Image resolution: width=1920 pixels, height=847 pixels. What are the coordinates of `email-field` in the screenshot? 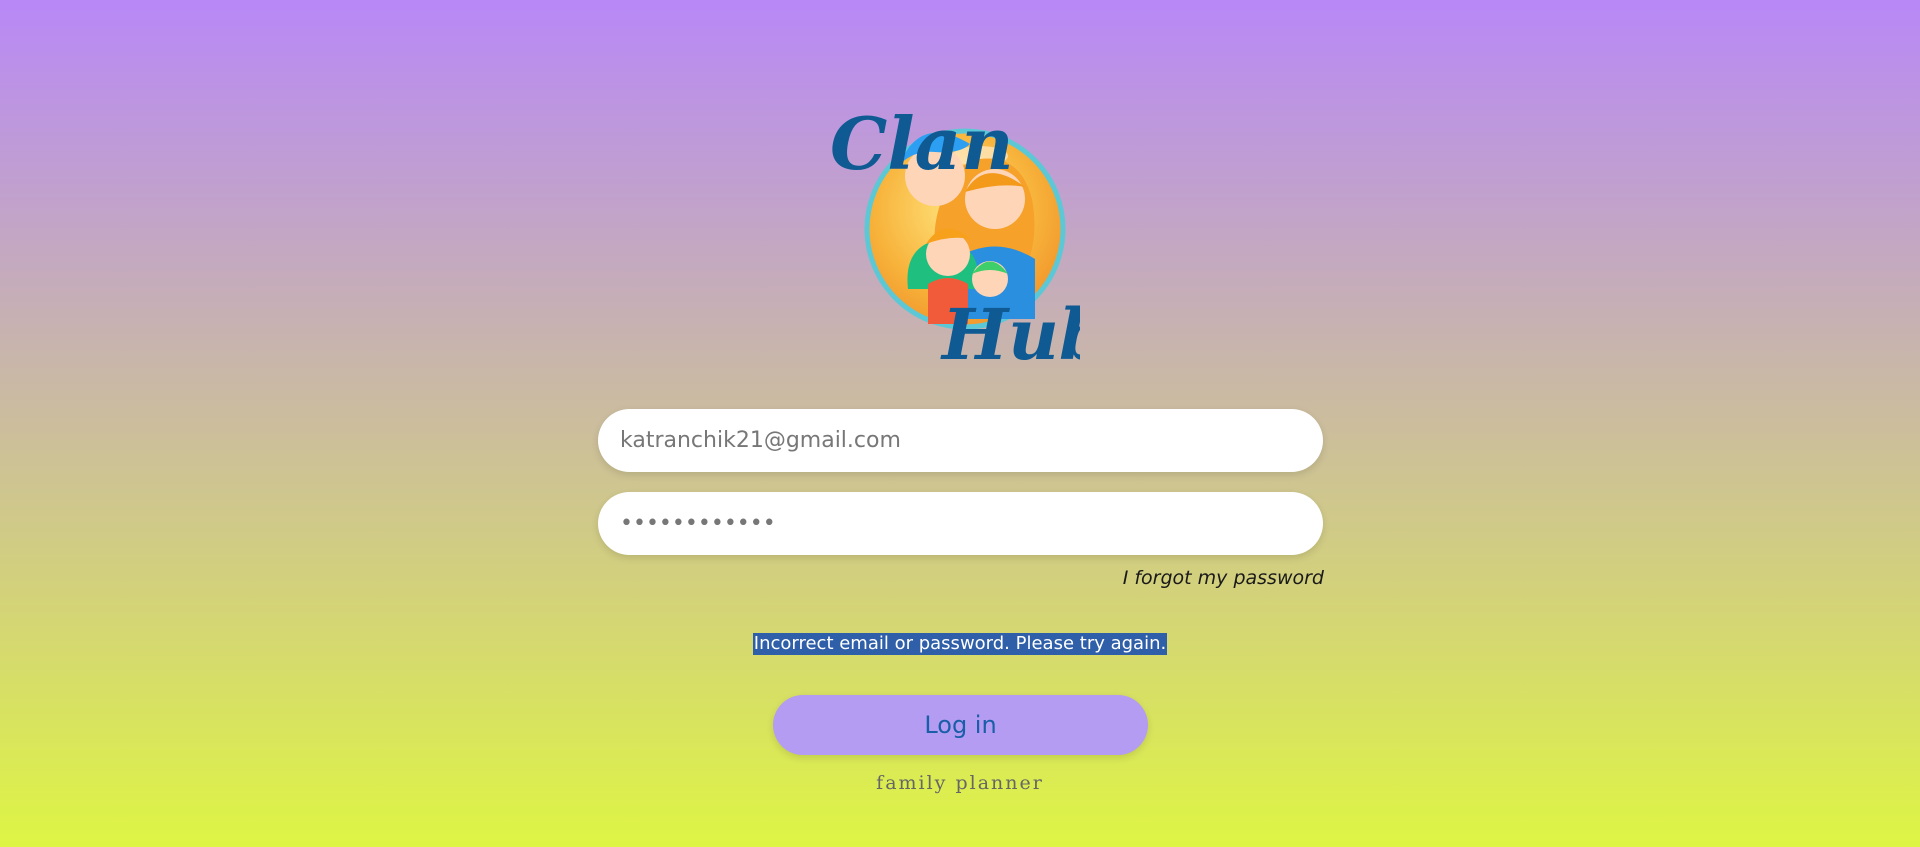 It's located at (960, 440).